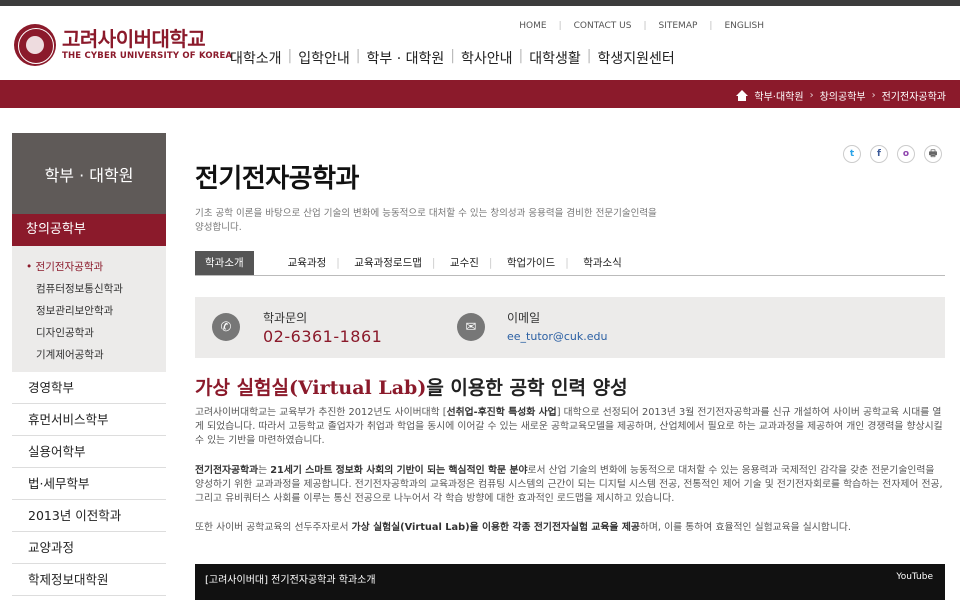 The width and height of the screenshot is (960, 600). I want to click on tab-faculty: 교수진, so click(464, 263).